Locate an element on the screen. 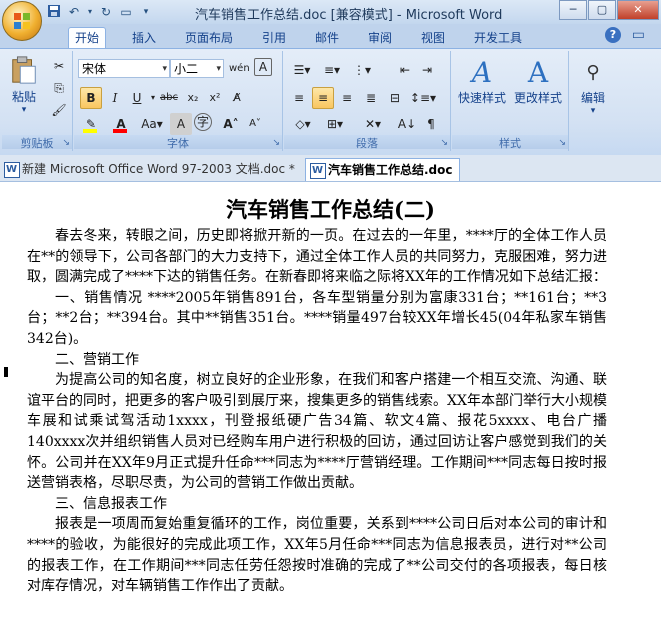  shading-icon: ◇▾ is located at coordinates (303, 124).